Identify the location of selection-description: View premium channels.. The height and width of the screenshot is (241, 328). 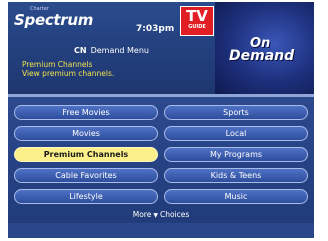
(68, 73).